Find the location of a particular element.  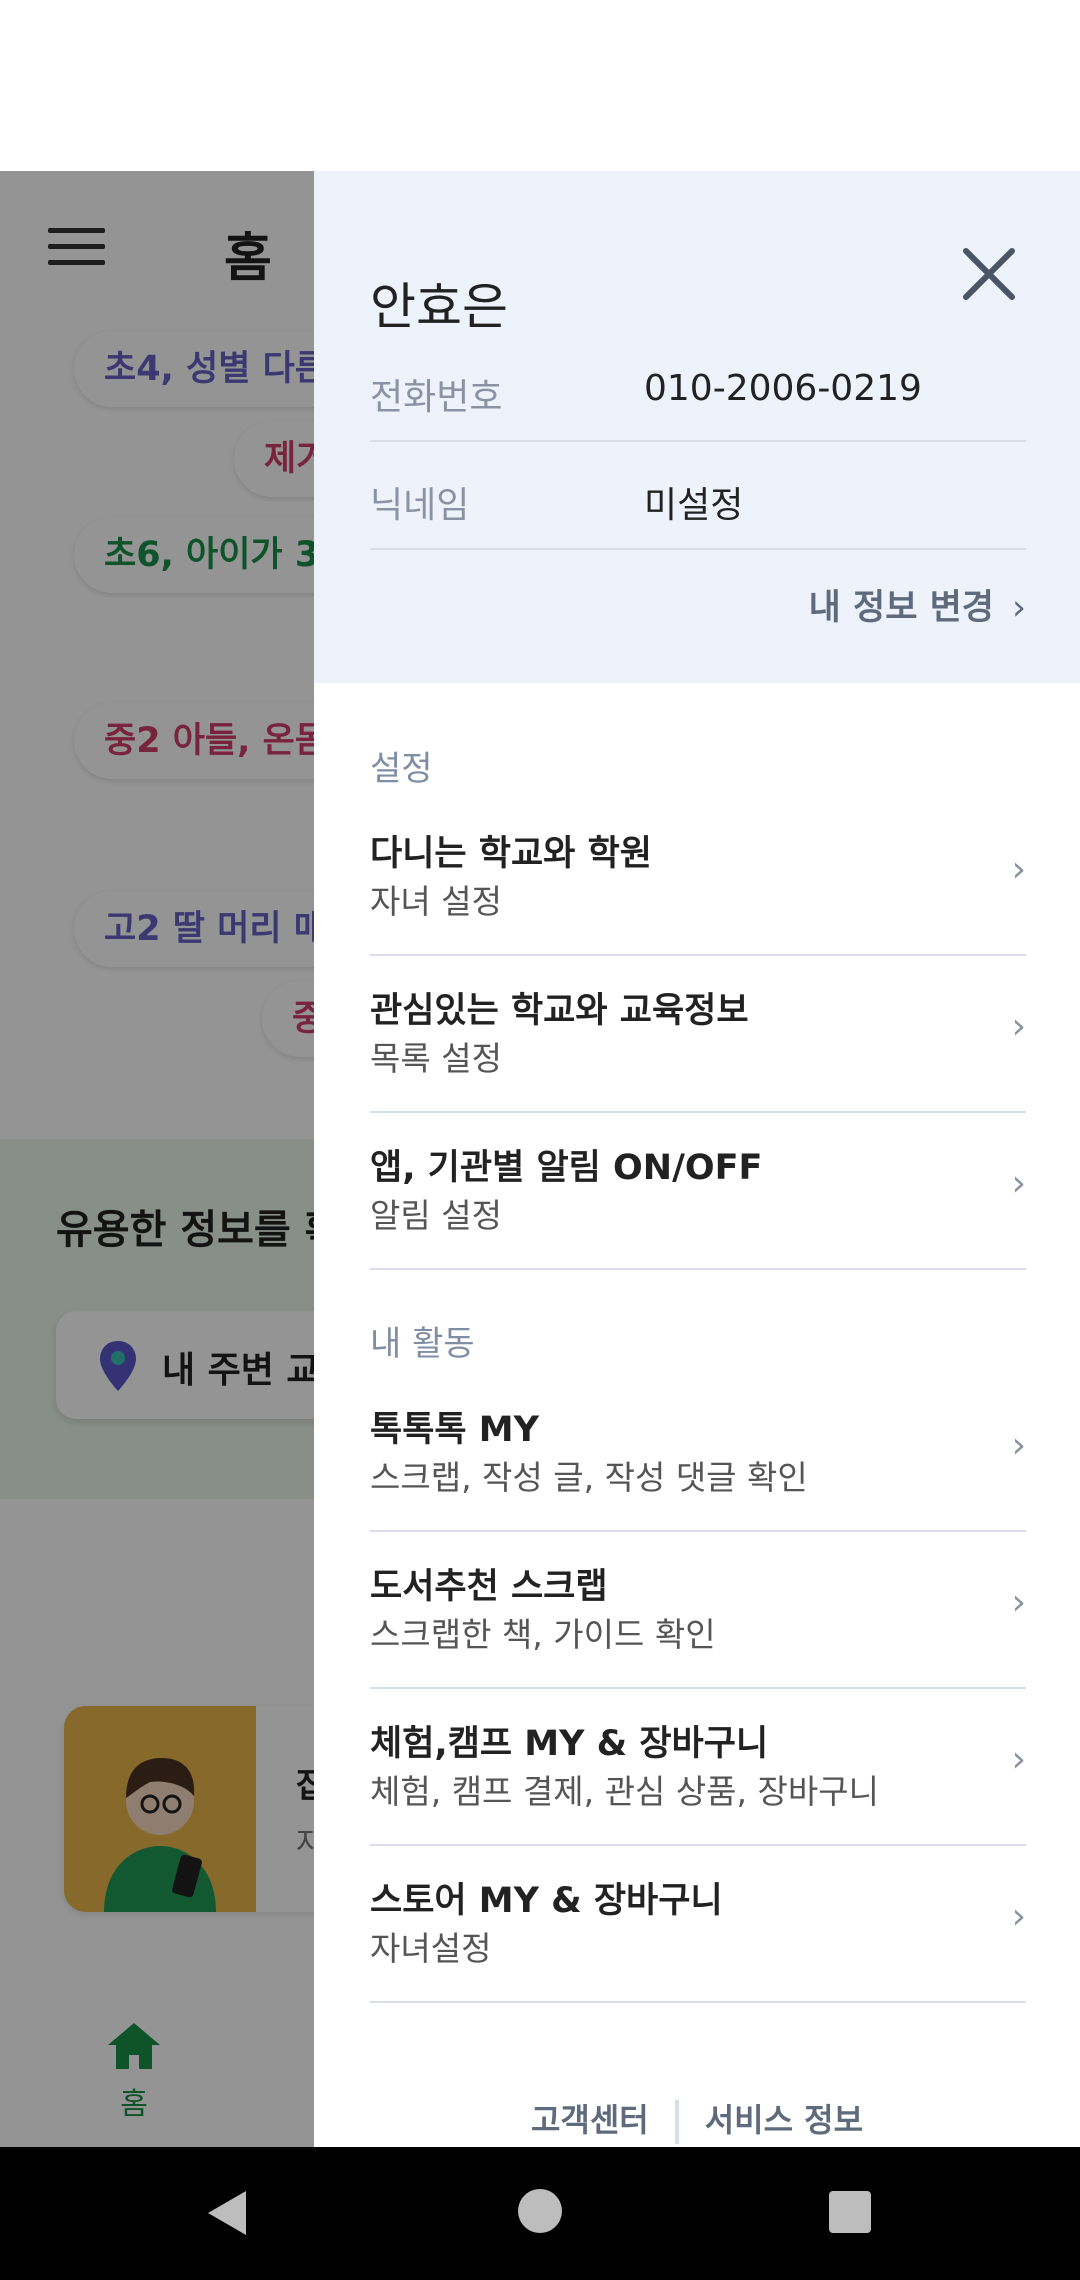

user-name: 안효은 is located at coordinates (439, 307).